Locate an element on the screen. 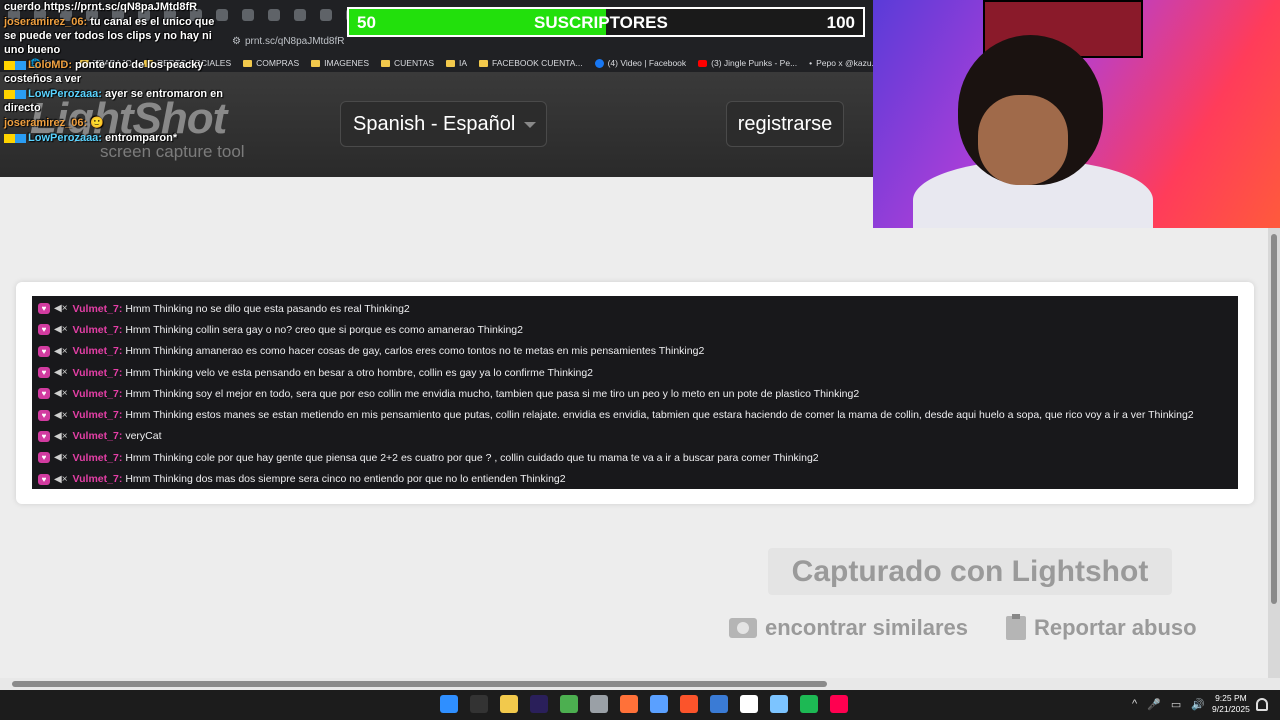  brave-icon is located at coordinates (689, 704).